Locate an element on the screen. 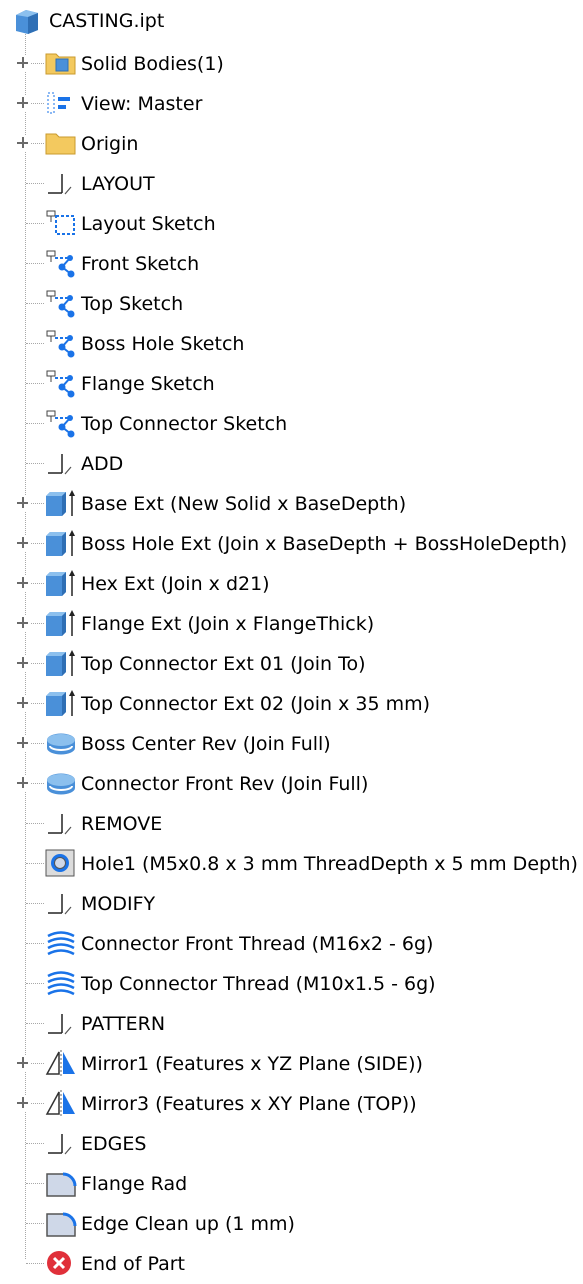  tree-item-label: Connector Front Rev (Join Full) is located at coordinates (225, 784).